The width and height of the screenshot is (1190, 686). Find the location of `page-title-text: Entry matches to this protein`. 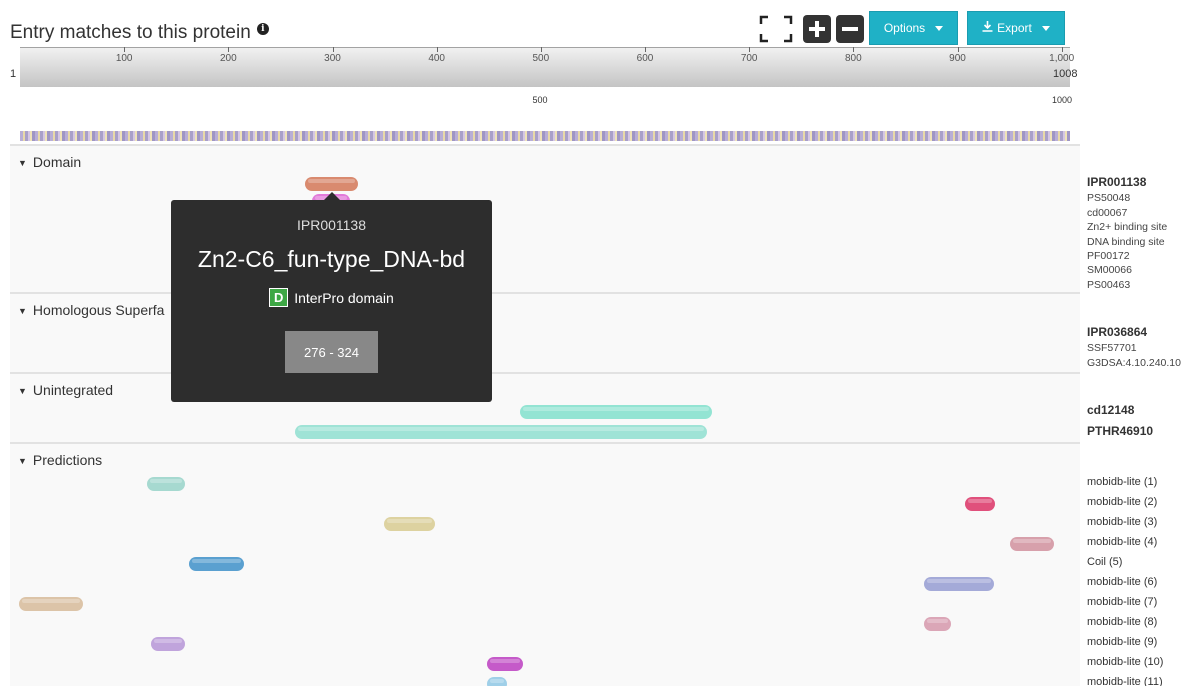

page-title-text: Entry matches to this protein is located at coordinates (130, 32).